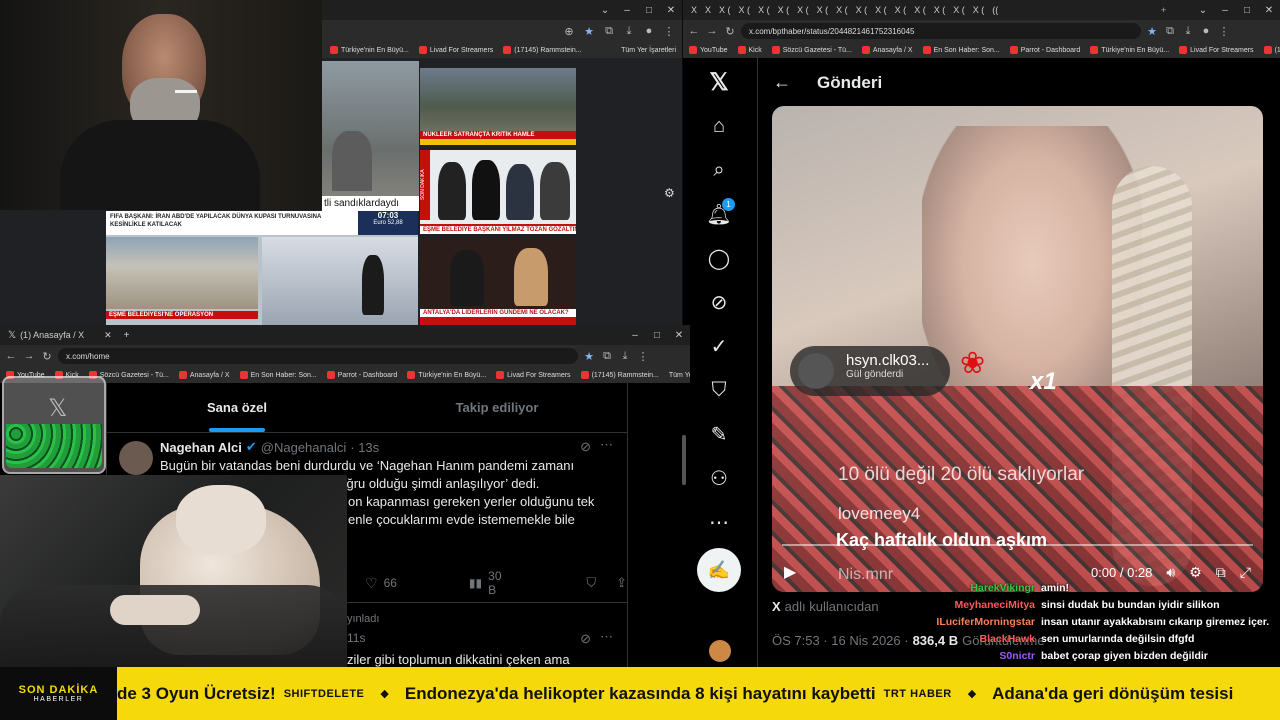 This screenshot has width=1280, height=720. I want to click on minimize-icon-2: –, so click(627, 10).